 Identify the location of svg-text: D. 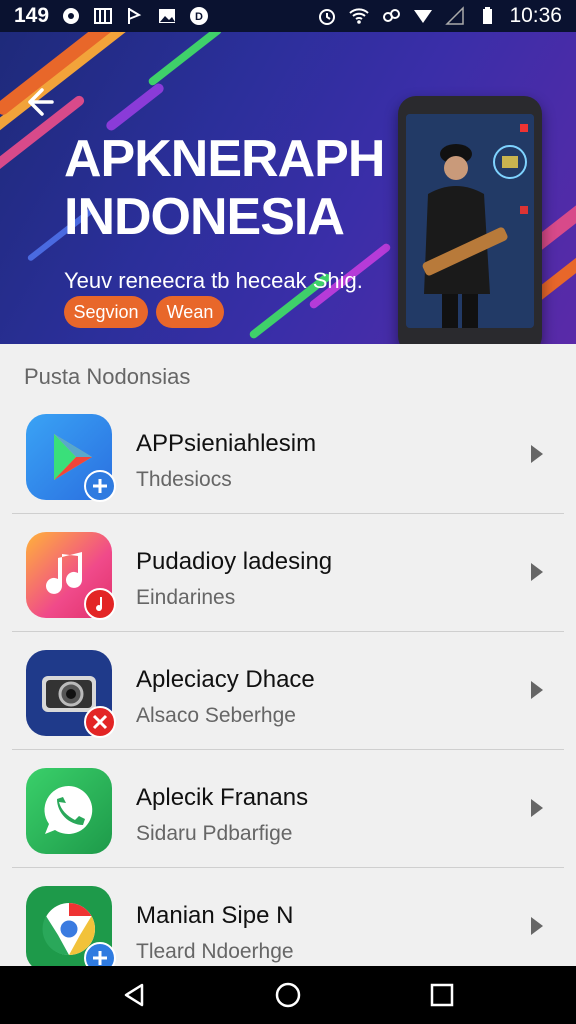
(199, 17).